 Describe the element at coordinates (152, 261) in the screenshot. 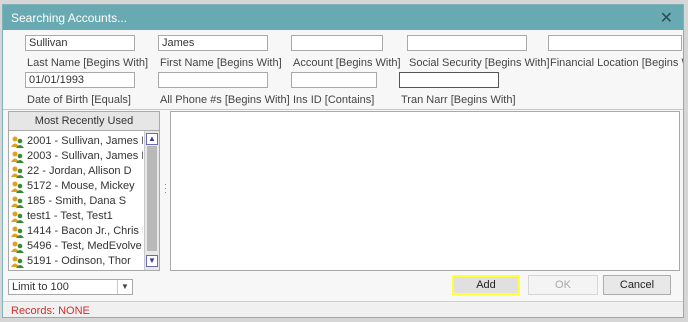

I see `scroll-down-button: ▼` at that location.